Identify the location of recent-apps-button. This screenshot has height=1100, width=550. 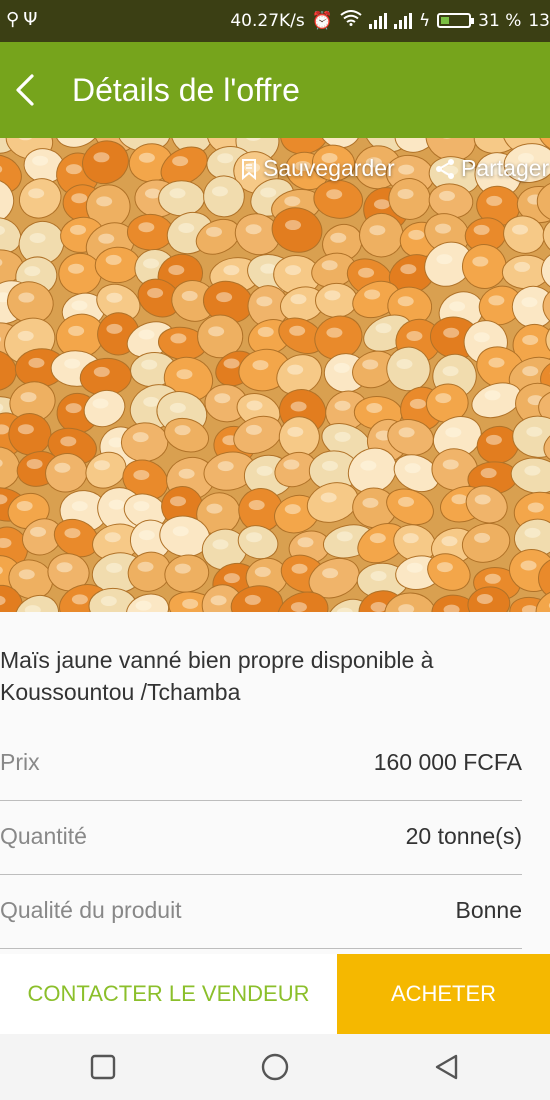
(103, 1067).